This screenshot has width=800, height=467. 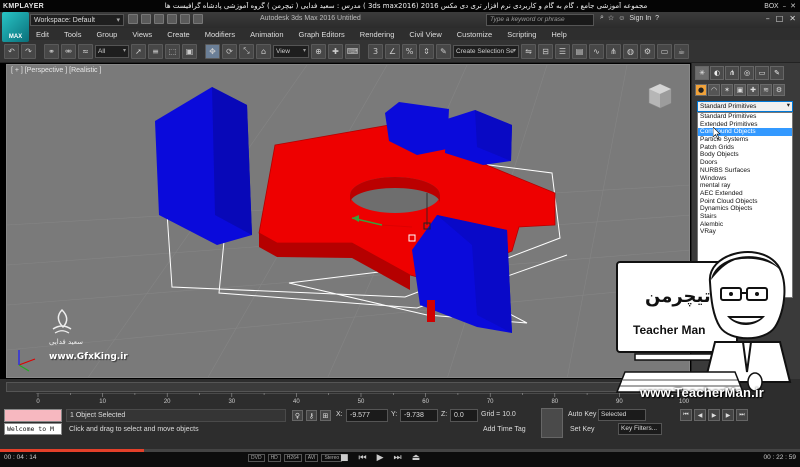 I want to click on menu-group: Group, so click(x=106, y=34).